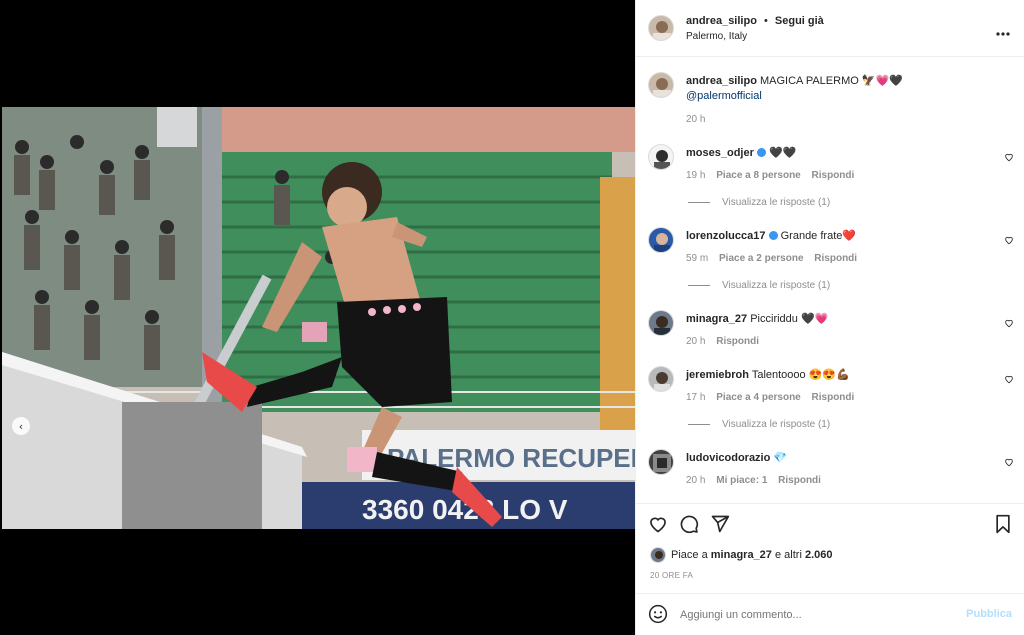  I want to click on header-location: Palermo, Italy, so click(716, 36).